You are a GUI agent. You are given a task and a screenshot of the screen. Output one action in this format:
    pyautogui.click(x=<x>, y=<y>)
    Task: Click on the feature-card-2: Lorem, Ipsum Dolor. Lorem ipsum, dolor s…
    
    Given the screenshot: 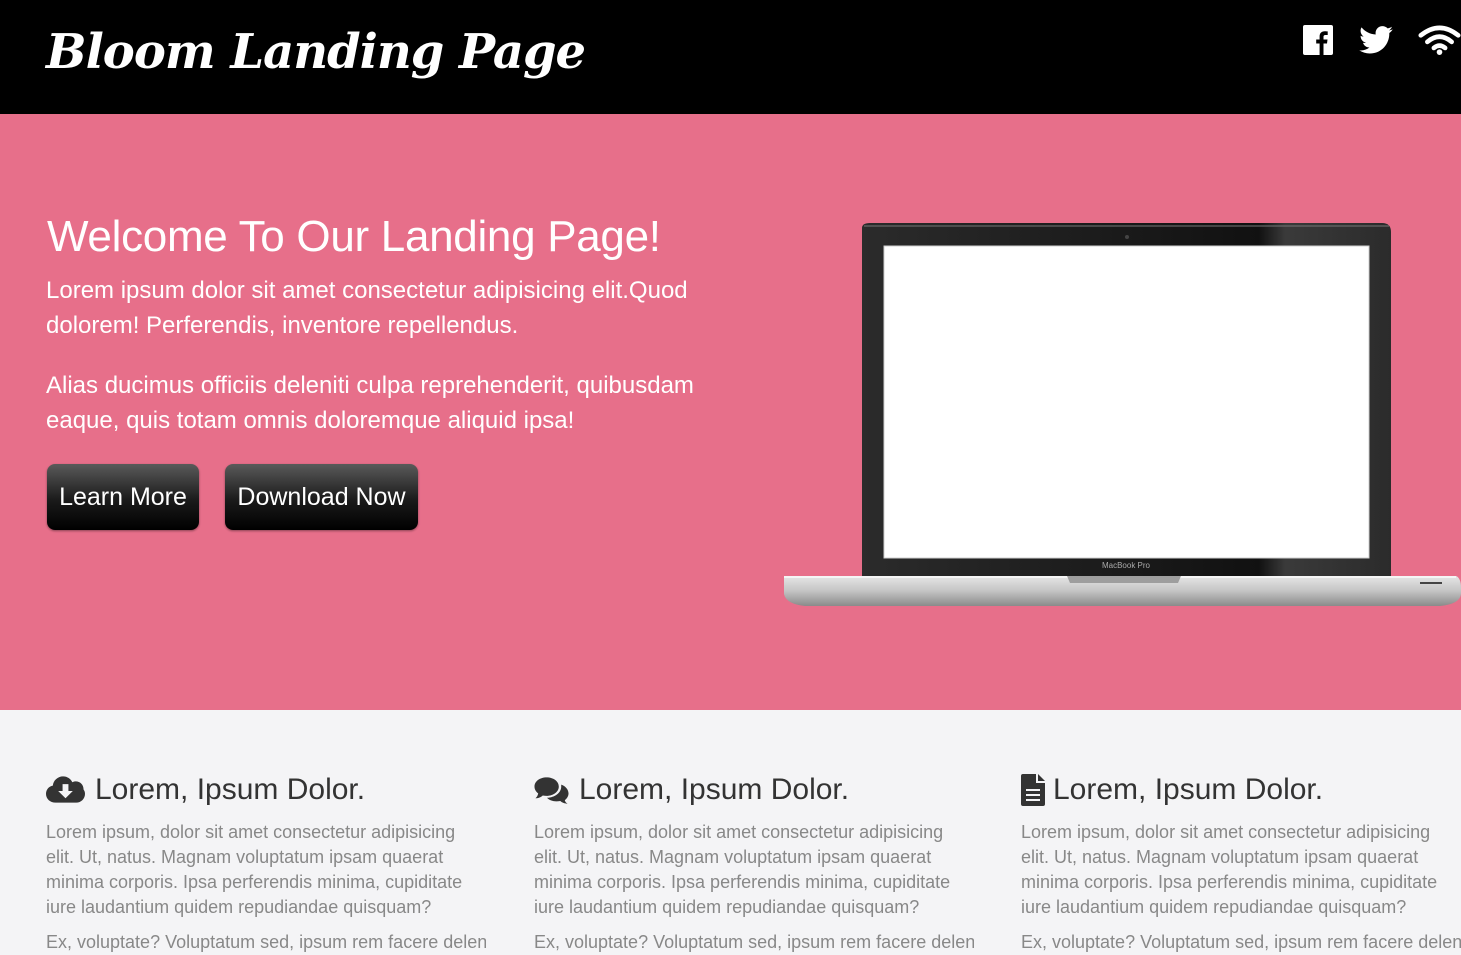 What is the action you would take?
    pyautogui.click(x=754, y=863)
    